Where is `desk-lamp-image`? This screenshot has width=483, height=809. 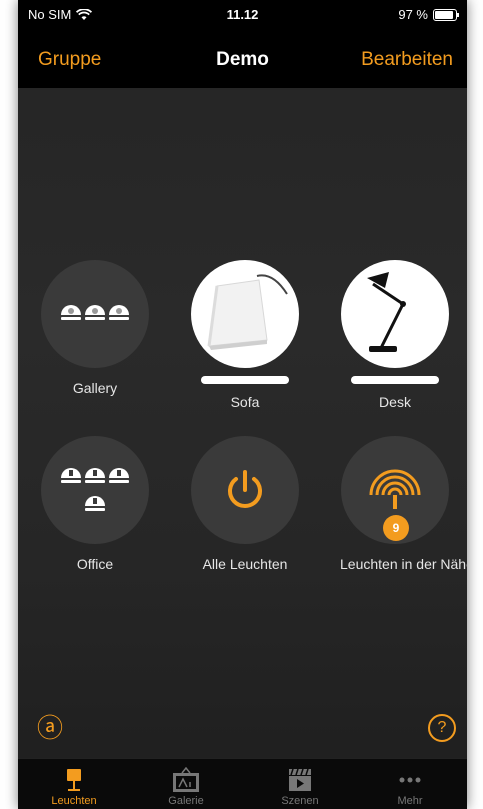 desk-lamp-image is located at coordinates (386, 312).